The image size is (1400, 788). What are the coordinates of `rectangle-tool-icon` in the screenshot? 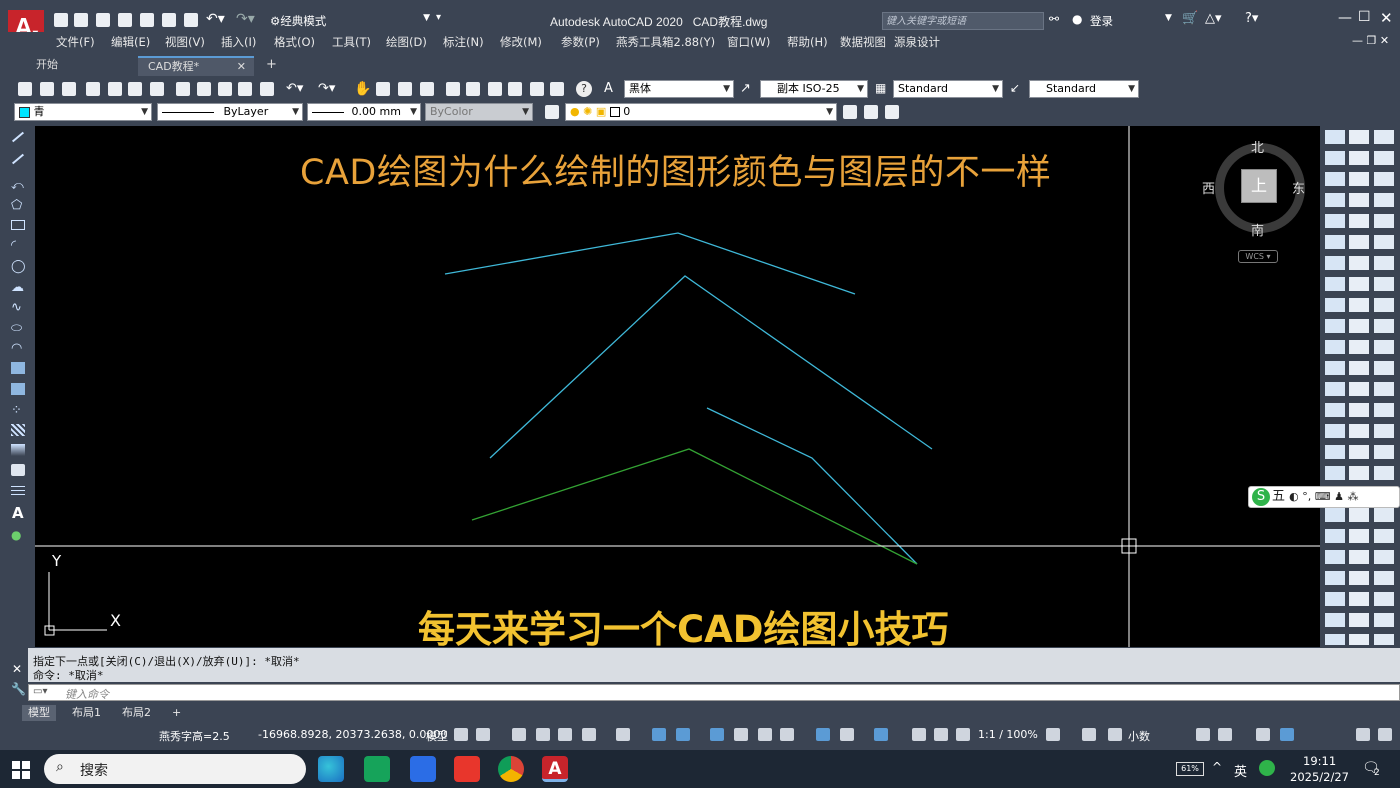 It's located at (18, 225).